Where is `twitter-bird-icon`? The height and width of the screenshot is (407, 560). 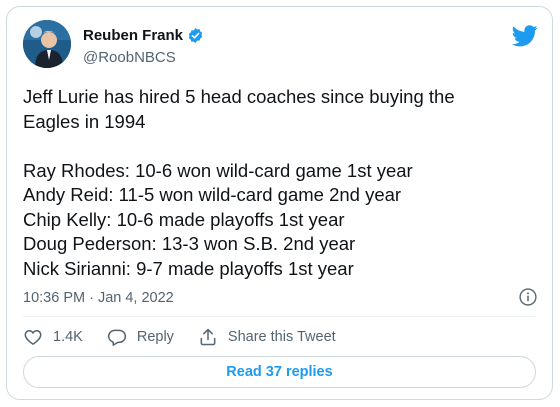 twitter-bird-icon is located at coordinates (525, 36).